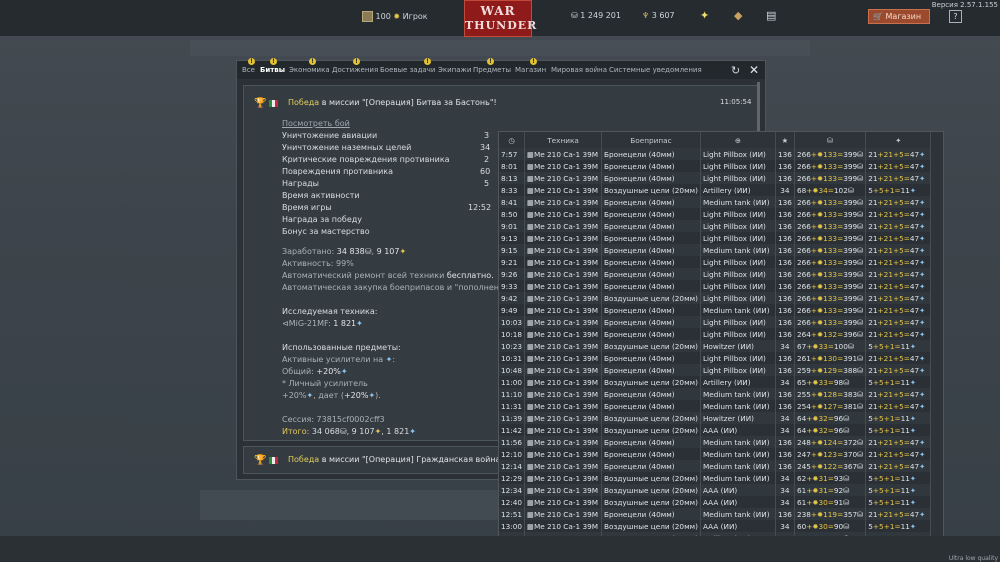 Image resolution: width=1000 pixels, height=562 pixels. Describe the element at coordinates (823, 190) in the screenshot. I see `silver-bonus: 34` at that location.